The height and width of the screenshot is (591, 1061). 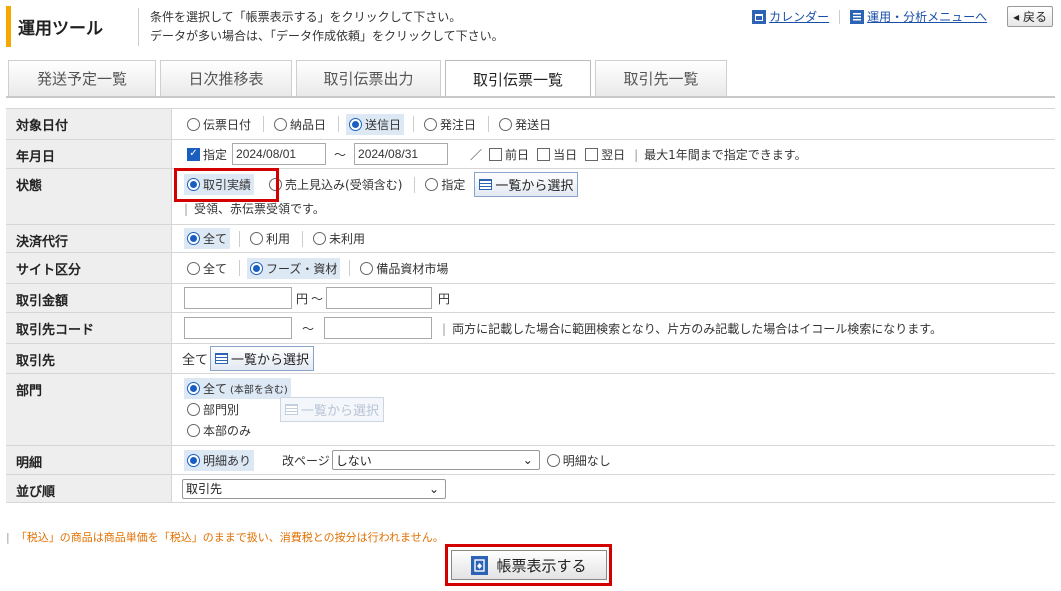 I want to click on calendar-link: カレンダー, so click(x=790, y=16).